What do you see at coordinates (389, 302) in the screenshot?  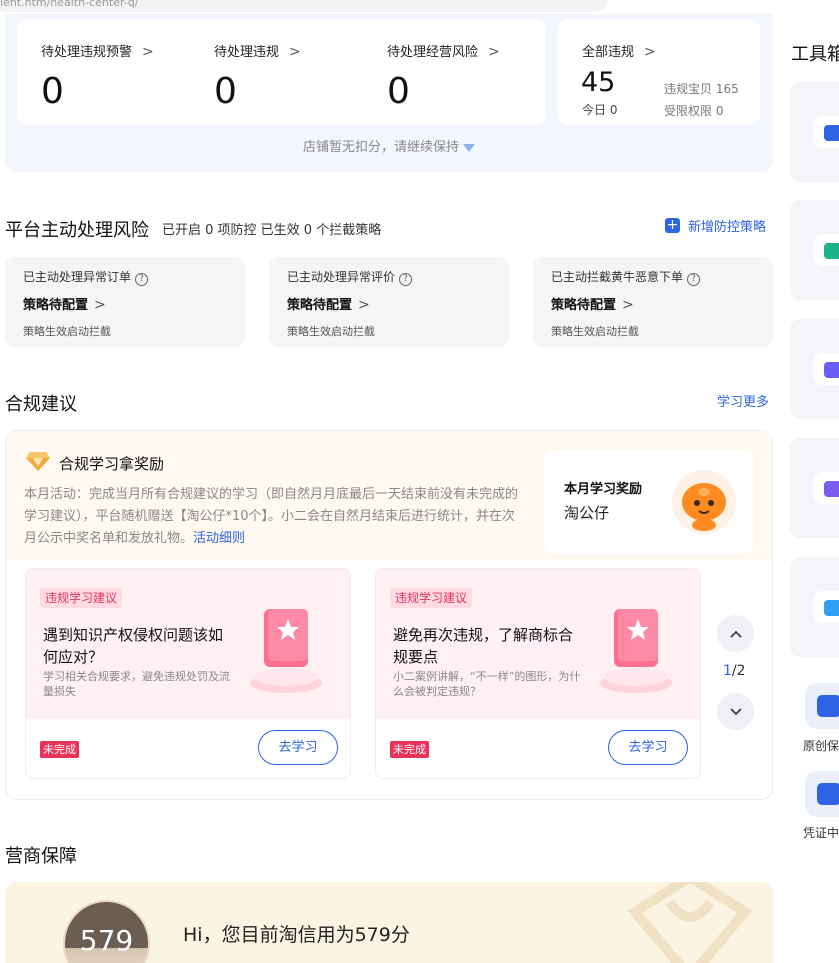 I see `risk-card-reviews: 已主动处理异常评价? 策略待配置 > 策略生效启动拦截` at bounding box center [389, 302].